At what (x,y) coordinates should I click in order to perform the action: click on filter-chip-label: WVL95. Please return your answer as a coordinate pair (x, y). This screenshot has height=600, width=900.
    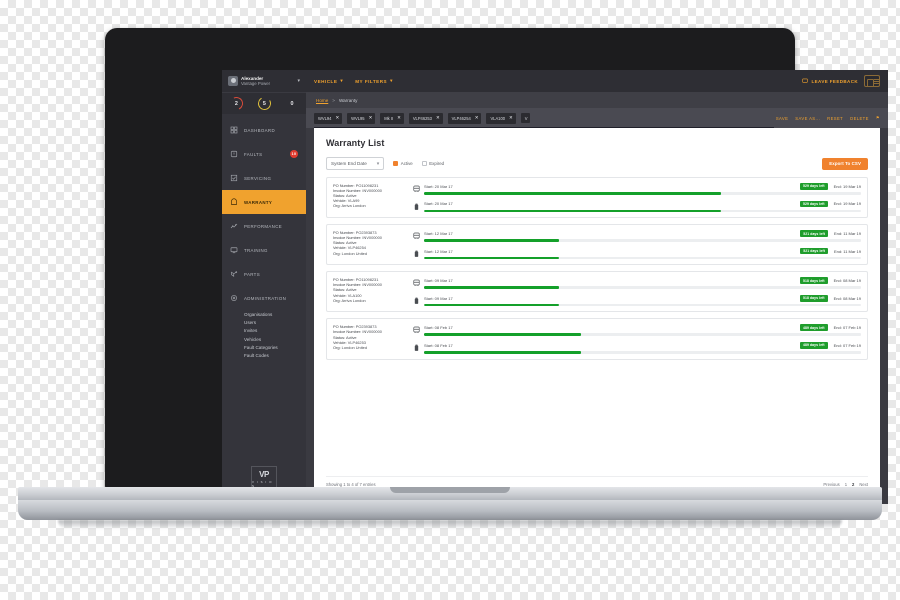
    Looking at the image, I should click on (358, 118).